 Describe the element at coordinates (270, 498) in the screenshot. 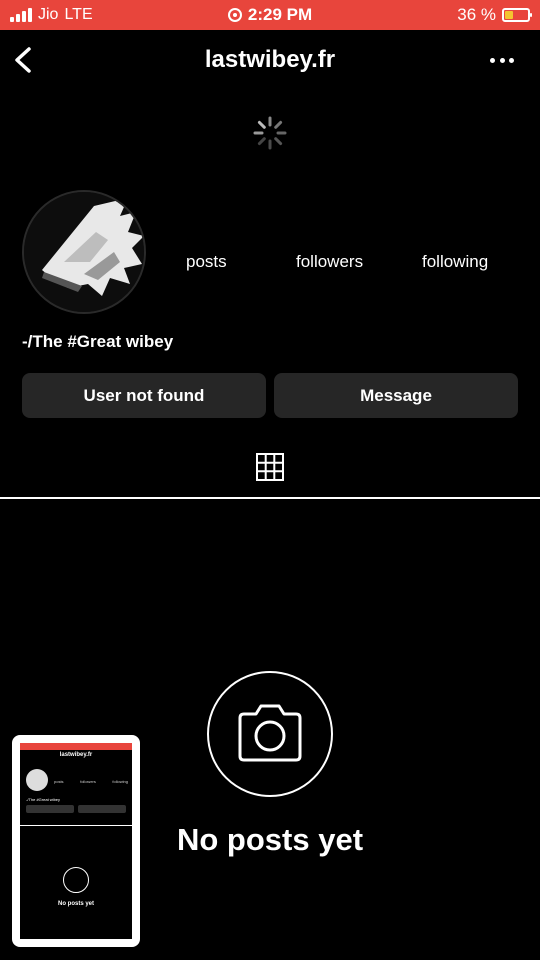

I see `active-tab-indicator` at that location.